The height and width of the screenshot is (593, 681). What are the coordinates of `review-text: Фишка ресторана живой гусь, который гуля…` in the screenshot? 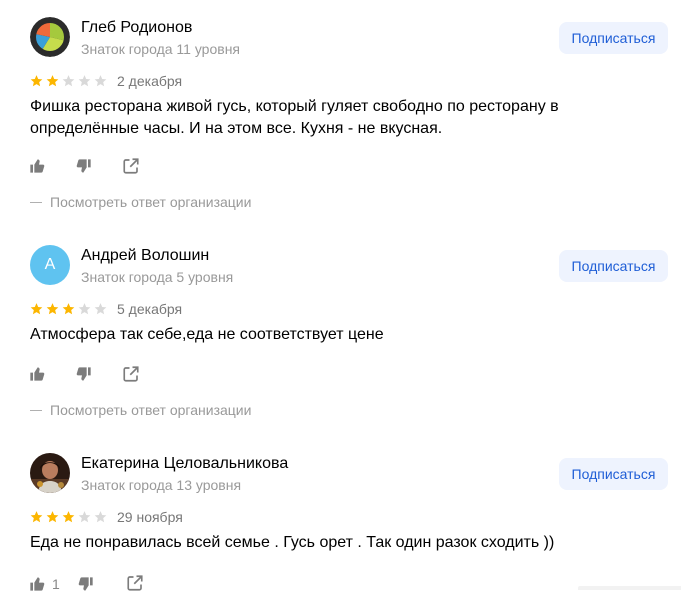 It's located at (294, 117).